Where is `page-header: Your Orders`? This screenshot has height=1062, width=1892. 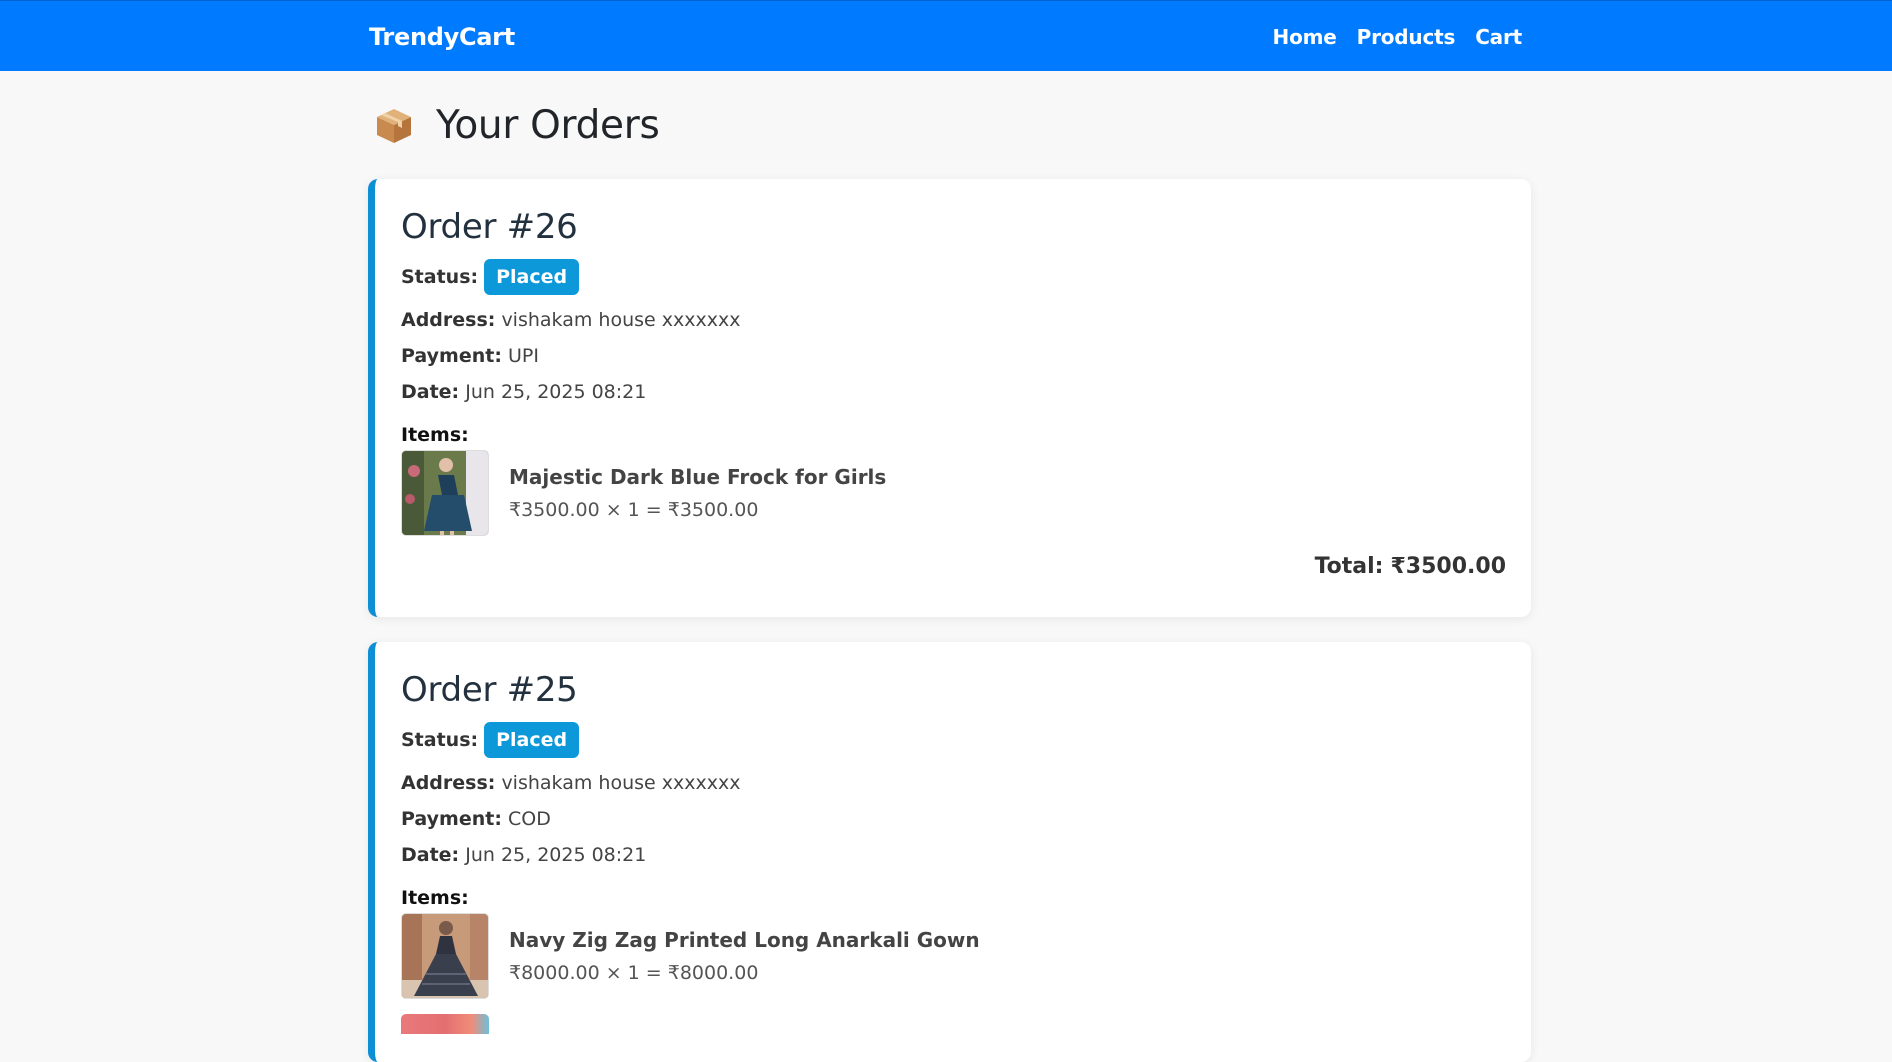
page-header: Your Orders is located at coordinates (517, 125).